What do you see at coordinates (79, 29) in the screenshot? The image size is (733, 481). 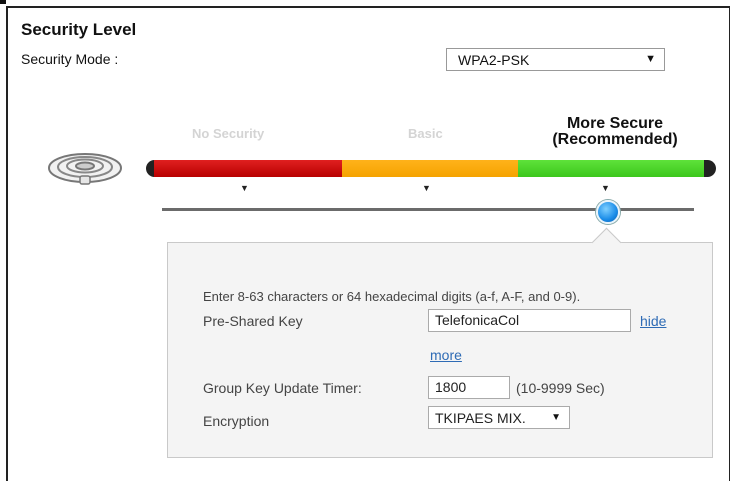 I see `section-title: Security Level` at bounding box center [79, 29].